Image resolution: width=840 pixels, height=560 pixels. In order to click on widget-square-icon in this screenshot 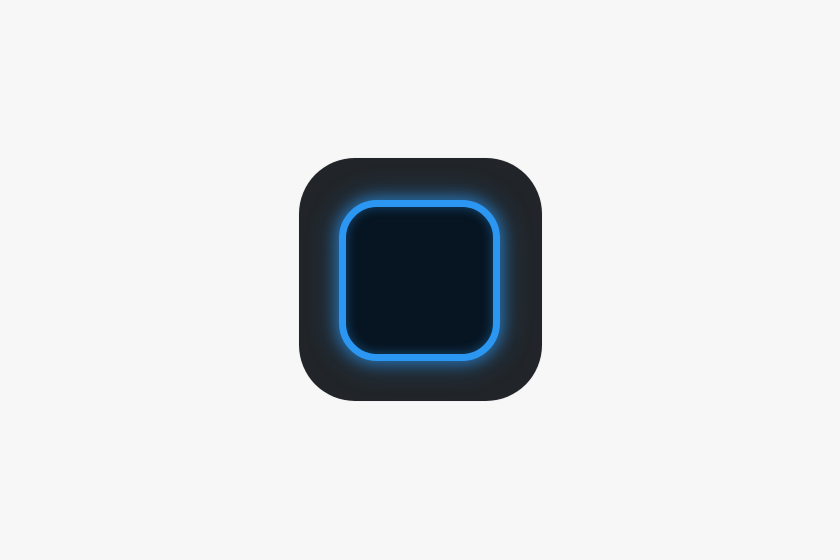, I will do `click(419, 280)`.